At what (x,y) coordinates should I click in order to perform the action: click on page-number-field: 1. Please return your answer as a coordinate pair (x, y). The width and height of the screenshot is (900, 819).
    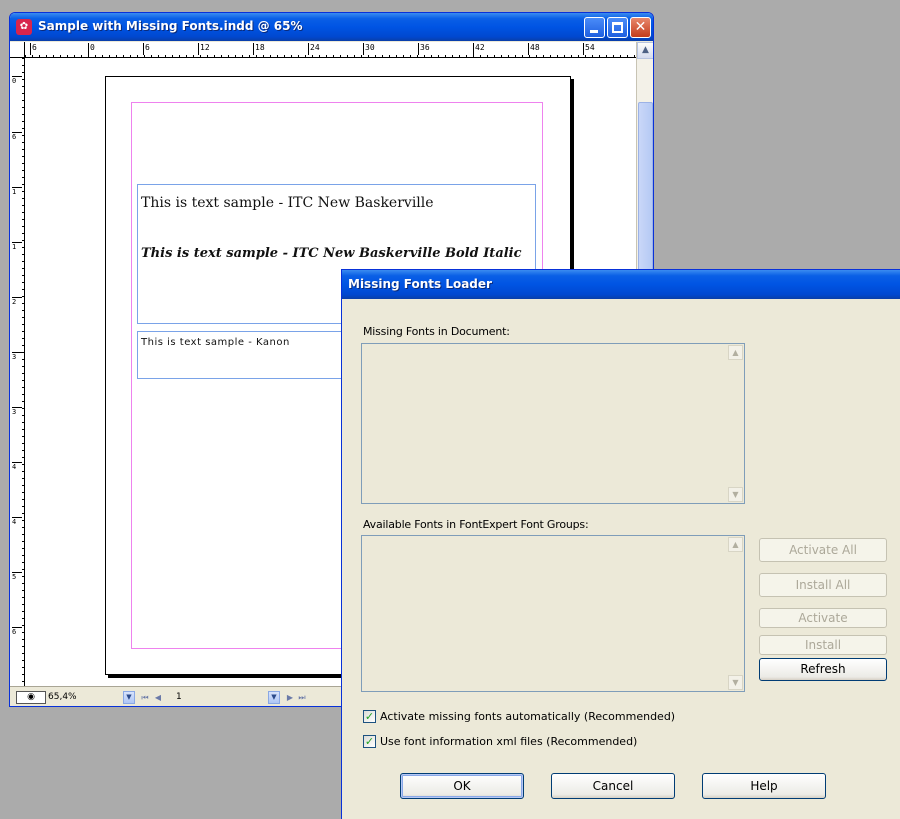
    Looking at the image, I should click on (221, 697).